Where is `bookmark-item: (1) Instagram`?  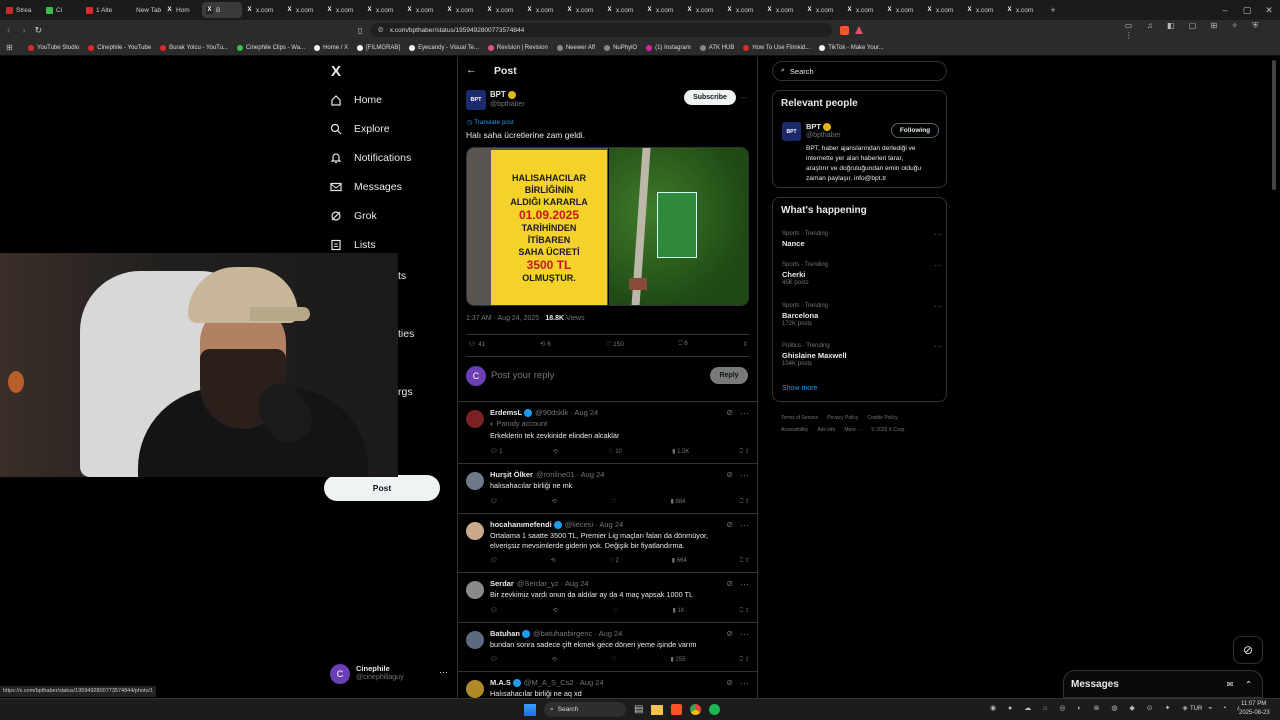
bookmark-item: (1) Instagram is located at coordinates (668, 47).